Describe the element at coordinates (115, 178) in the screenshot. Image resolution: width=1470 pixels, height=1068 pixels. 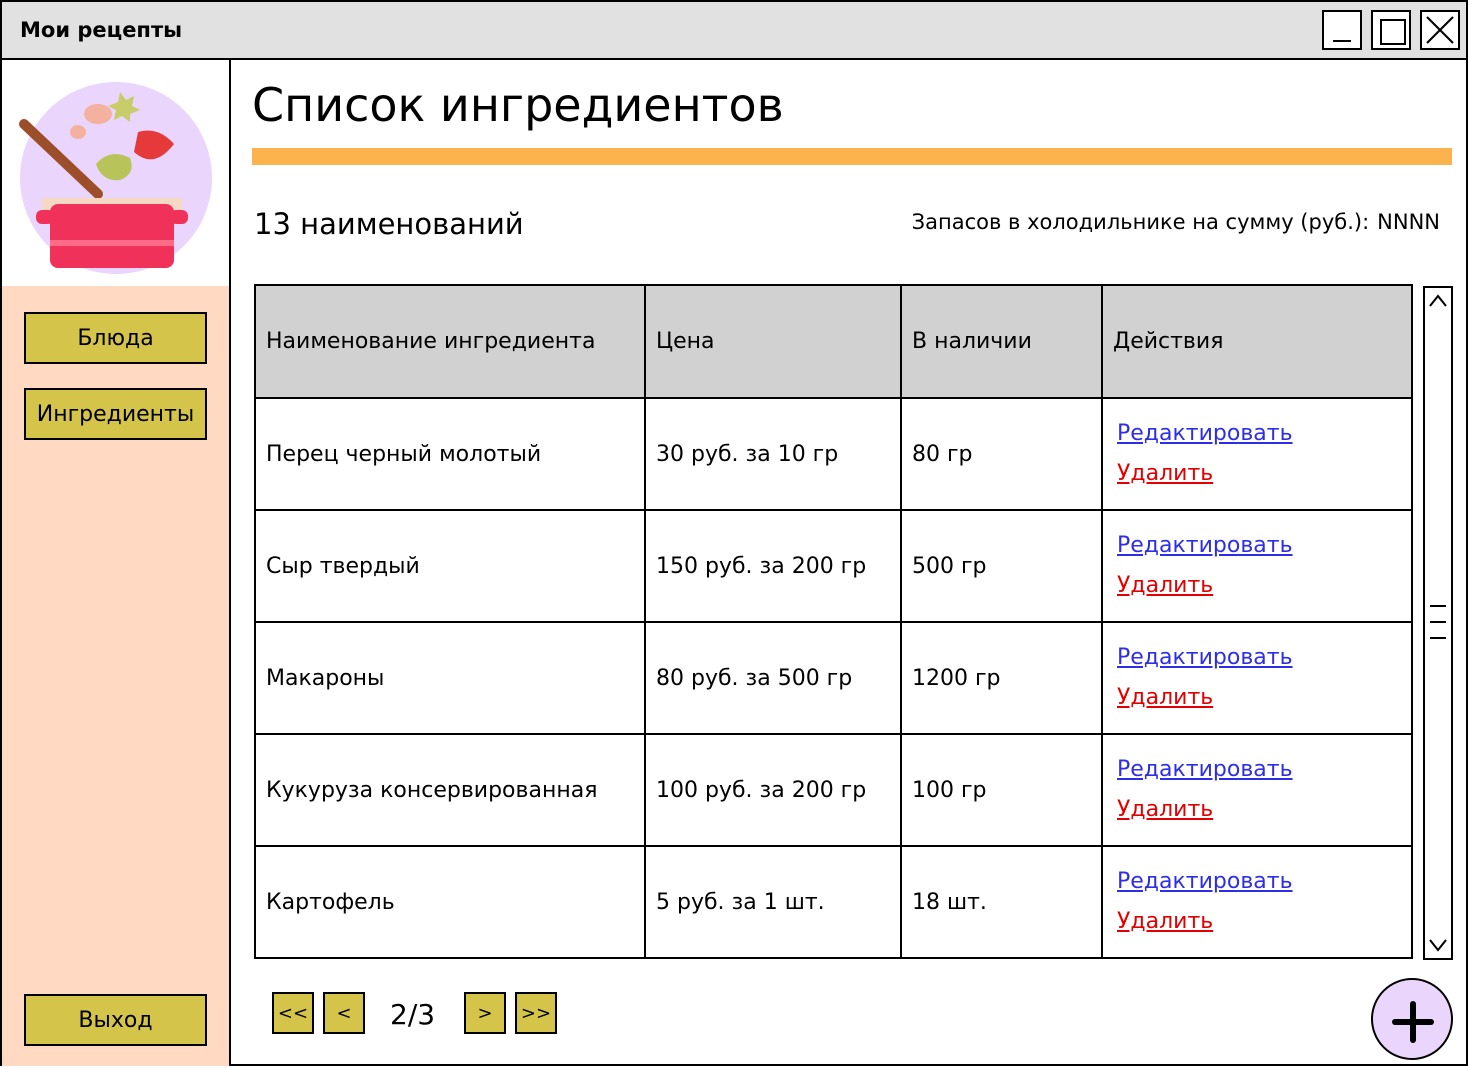
I see `cooking-pot-icon` at that location.